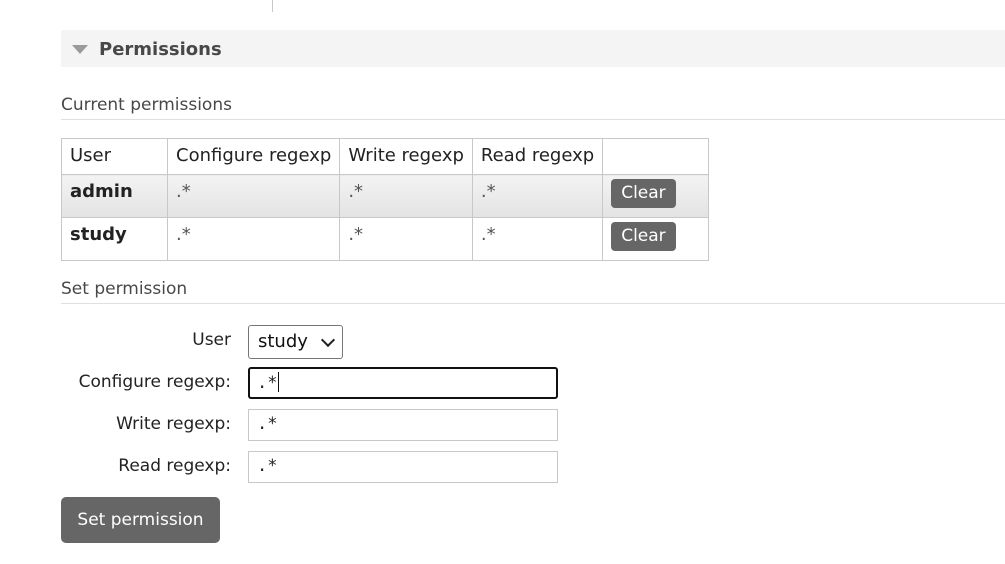 Image resolution: width=1005 pixels, height=564 pixels. I want to click on configure-regexp-input: .*, so click(403, 383).